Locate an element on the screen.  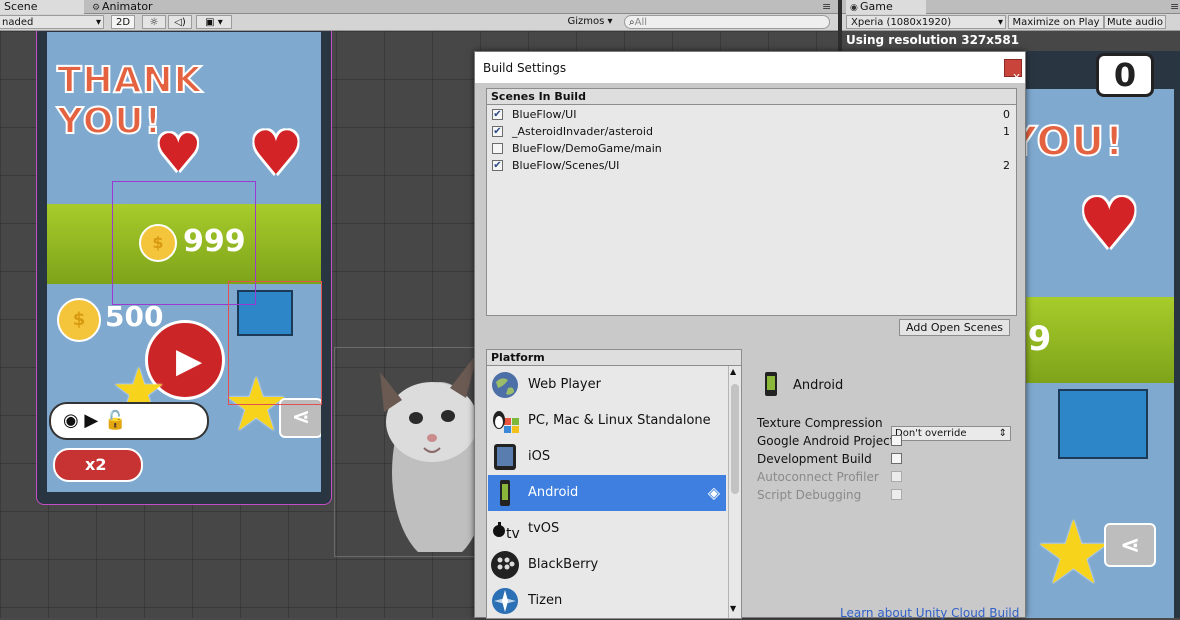
platform-scrollbar: ▲ ▼ is located at coordinates (734, 492).